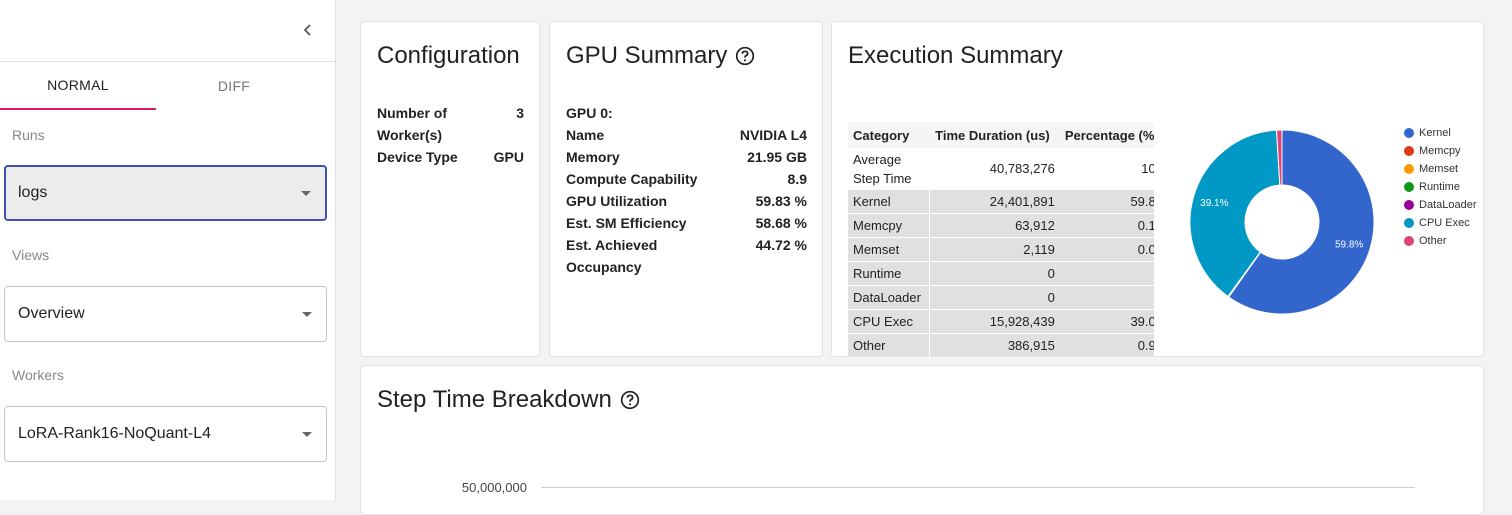  Describe the element at coordinates (686, 267) in the screenshot. I see `gpu-row-cont: Occupancy` at that location.